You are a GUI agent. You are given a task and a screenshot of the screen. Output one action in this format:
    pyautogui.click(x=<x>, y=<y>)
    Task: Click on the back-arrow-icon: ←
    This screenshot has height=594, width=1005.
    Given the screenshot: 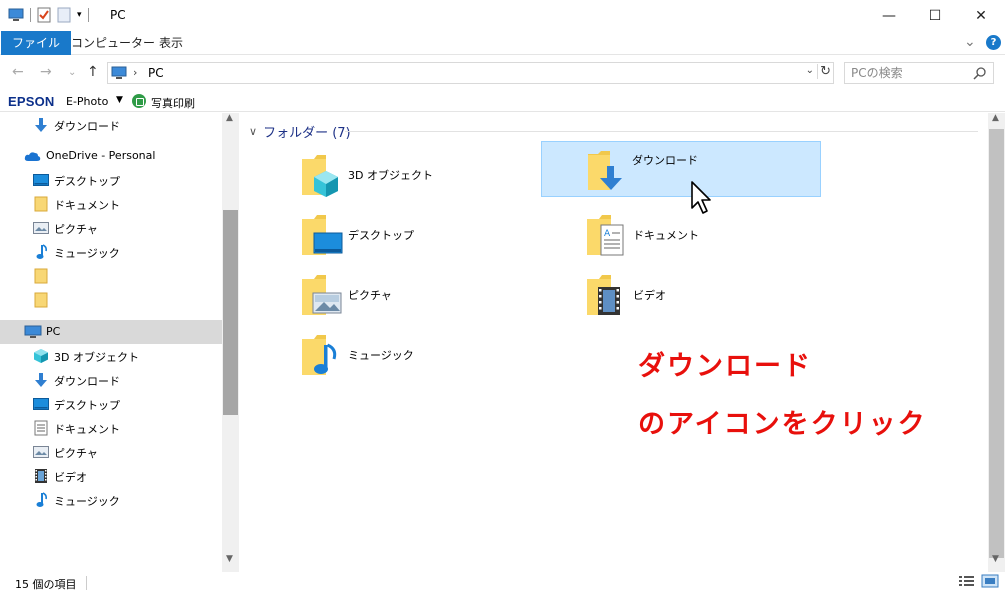 What is the action you would take?
    pyautogui.click(x=18, y=72)
    